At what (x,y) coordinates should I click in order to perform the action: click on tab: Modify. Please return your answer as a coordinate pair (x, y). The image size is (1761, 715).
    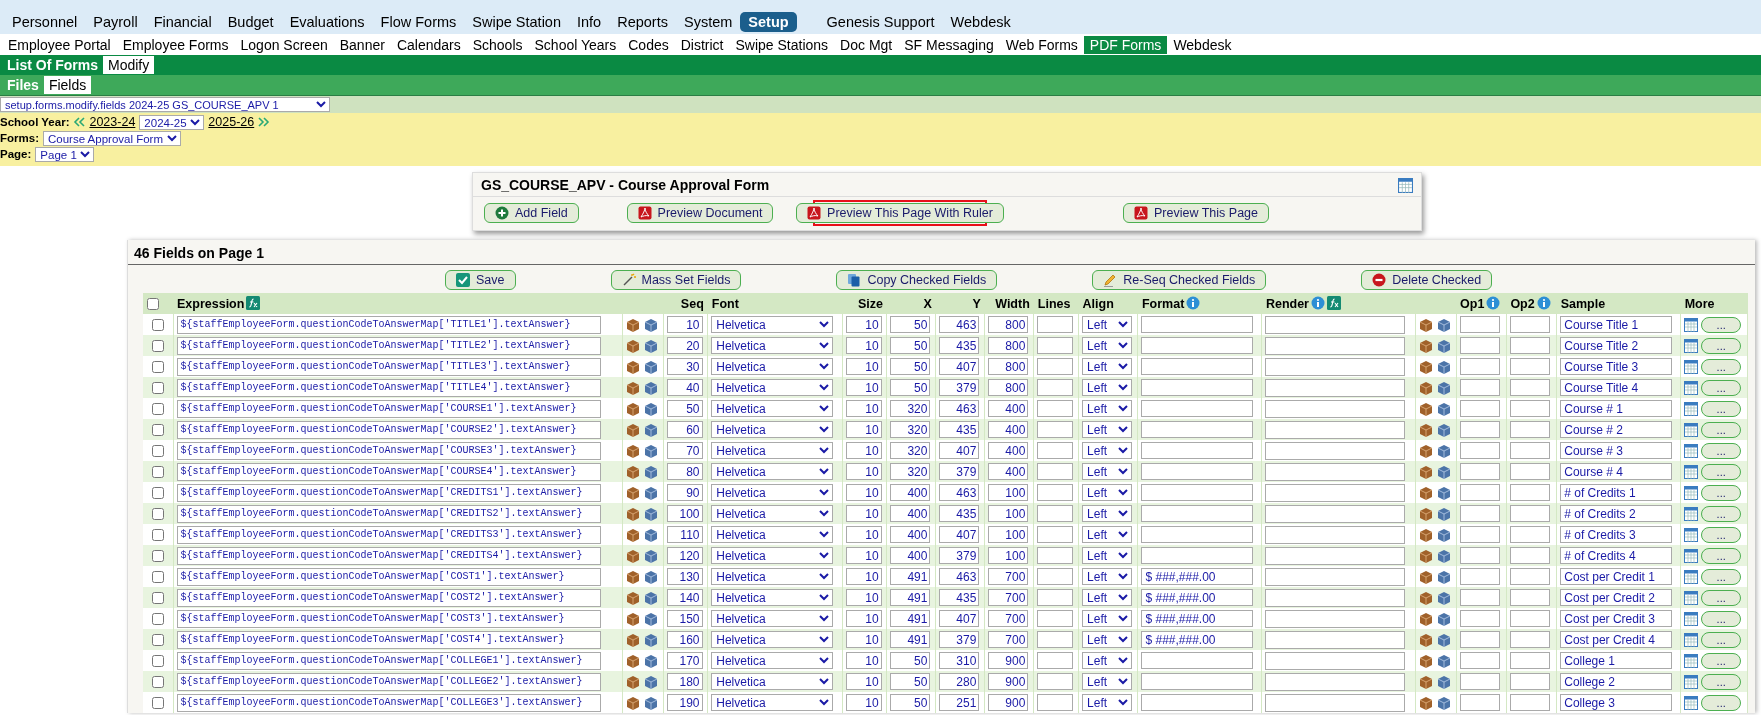
    Looking at the image, I should click on (129, 65).